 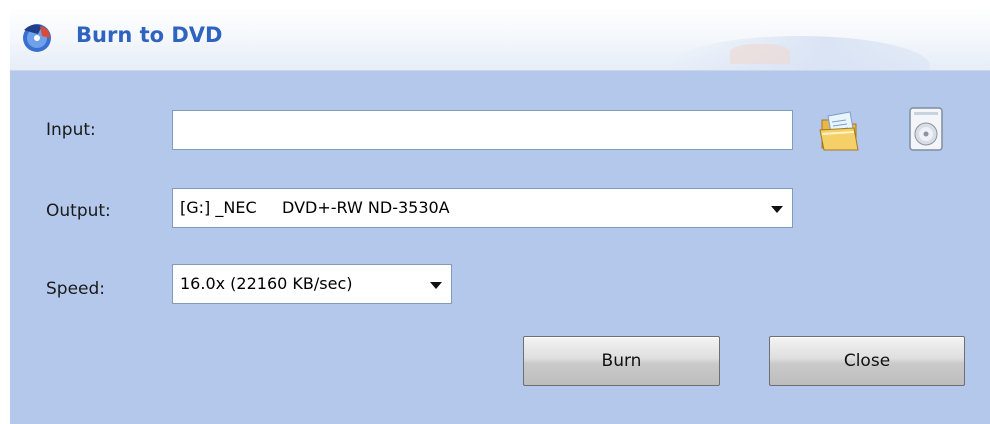 I want to click on burn-button: Burn, so click(x=621, y=361).